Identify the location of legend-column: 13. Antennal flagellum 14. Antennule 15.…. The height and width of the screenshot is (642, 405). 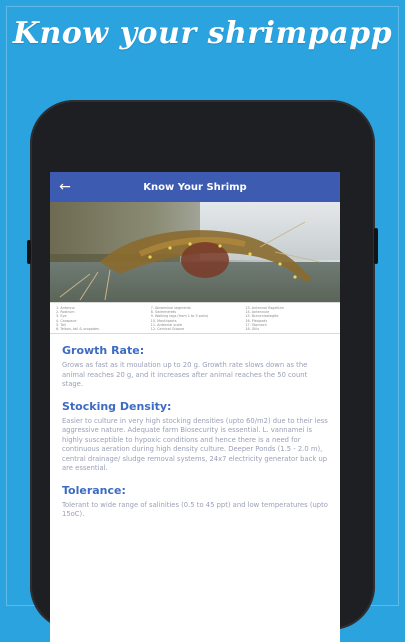
(289, 318).